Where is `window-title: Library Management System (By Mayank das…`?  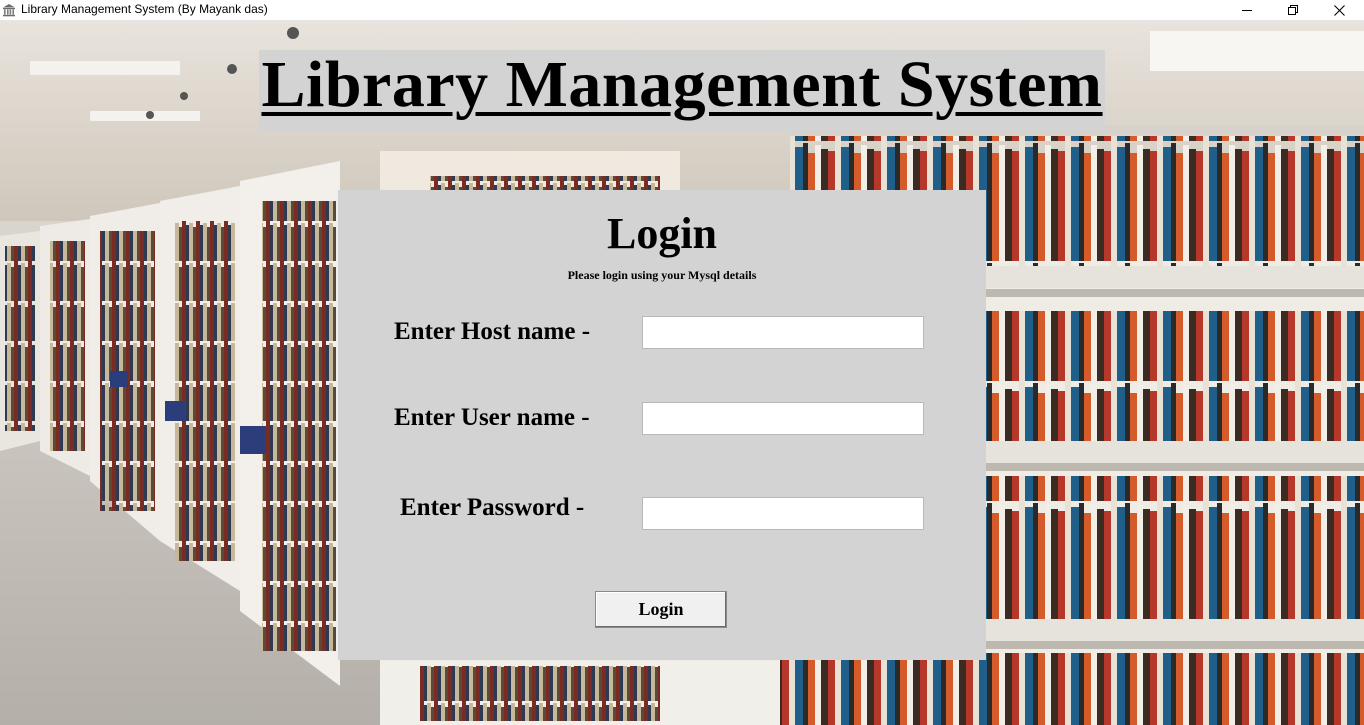
window-title: Library Management System (By Mayank das… is located at coordinates (144, 9).